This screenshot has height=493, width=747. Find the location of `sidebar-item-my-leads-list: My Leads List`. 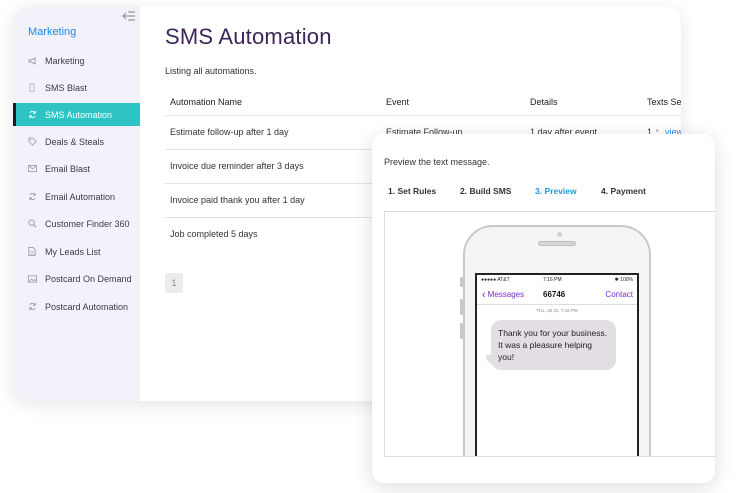

sidebar-item-my-leads-list: My Leads List is located at coordinates (76, 251).